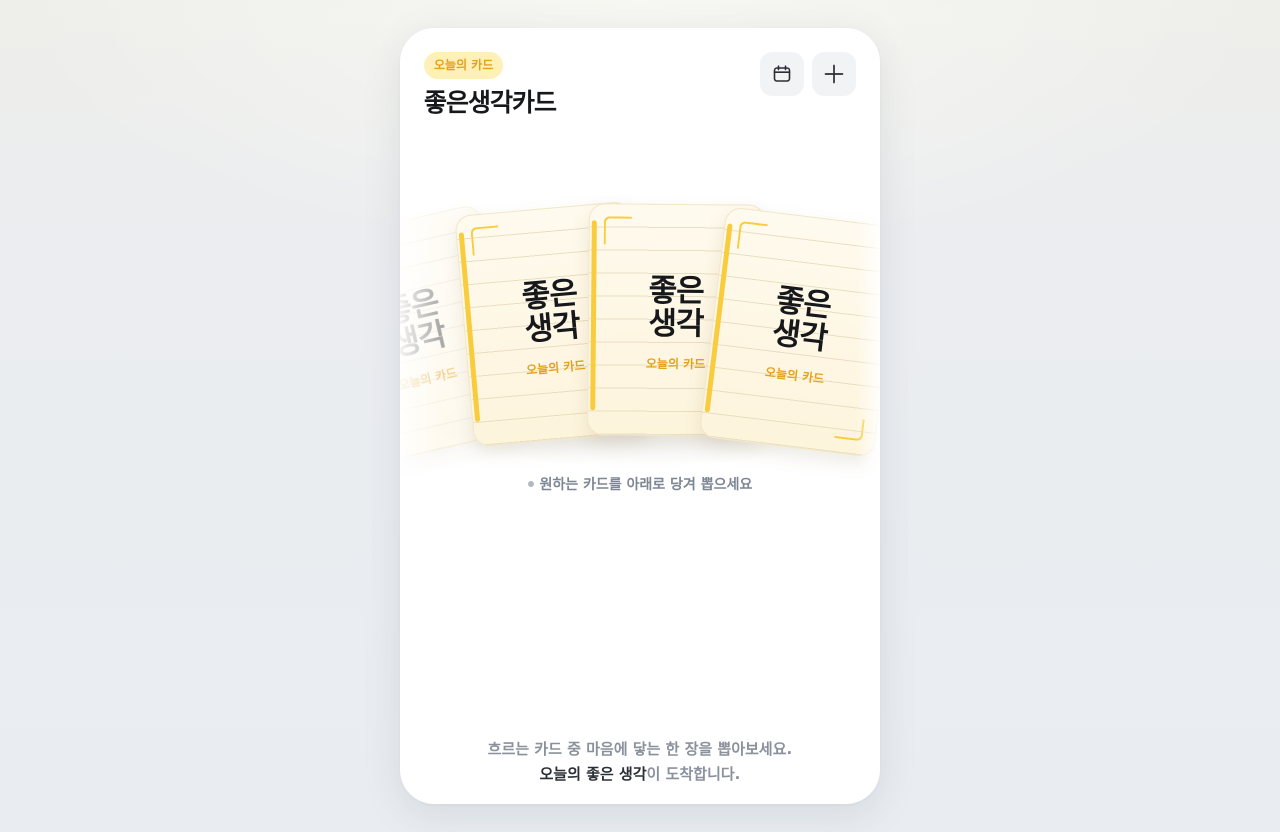  What do you see at coordinates (640, 318) in the screenshot?
I see `card-carousel: 좋은 생각 오늘의 카드 좋은 생각 오늘의 카드 좋은 생각 오늘의 카드` at bounding box center [640, 318].